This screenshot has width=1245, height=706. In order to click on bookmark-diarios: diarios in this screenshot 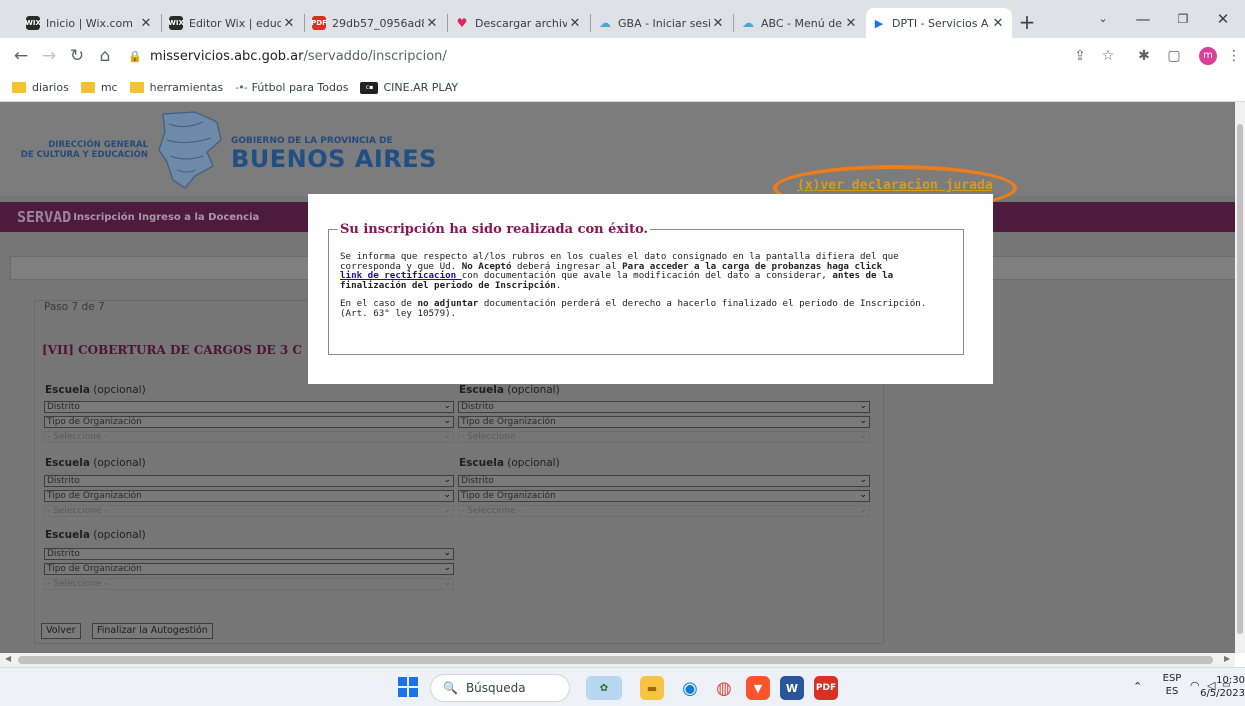, I will do `click(40, 87)`.